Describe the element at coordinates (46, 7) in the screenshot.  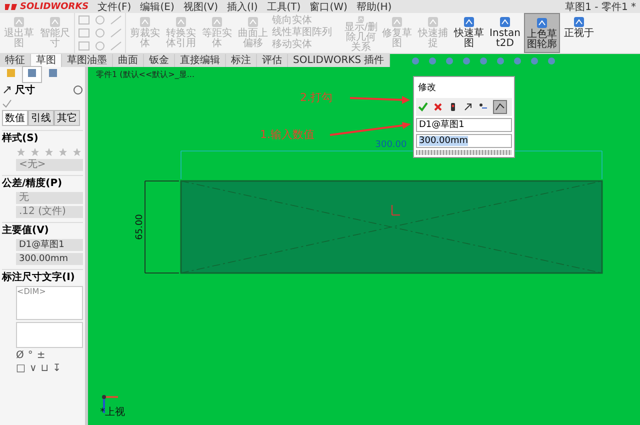
I see `logo: SOLIDWORKS` at that location.